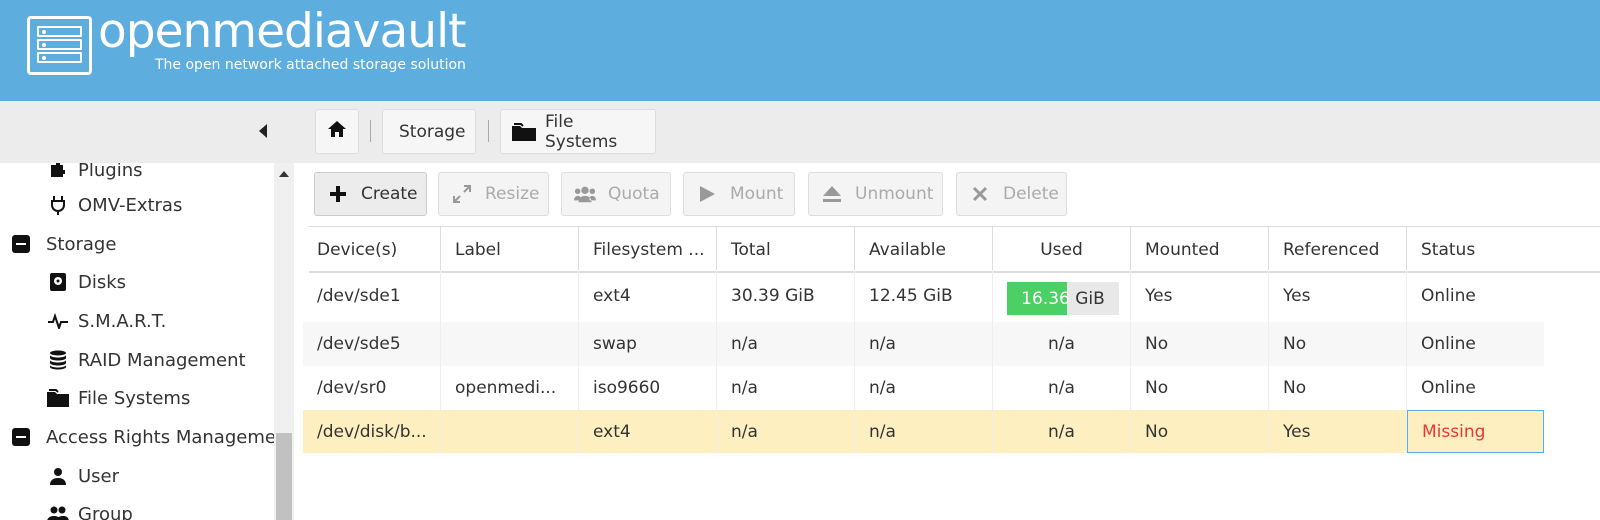 The height and width of the screenshot is (520, 1600). Describe the element at coordinates (634, 194) in the screenshot. I see `quota-label: Quota` at that location.